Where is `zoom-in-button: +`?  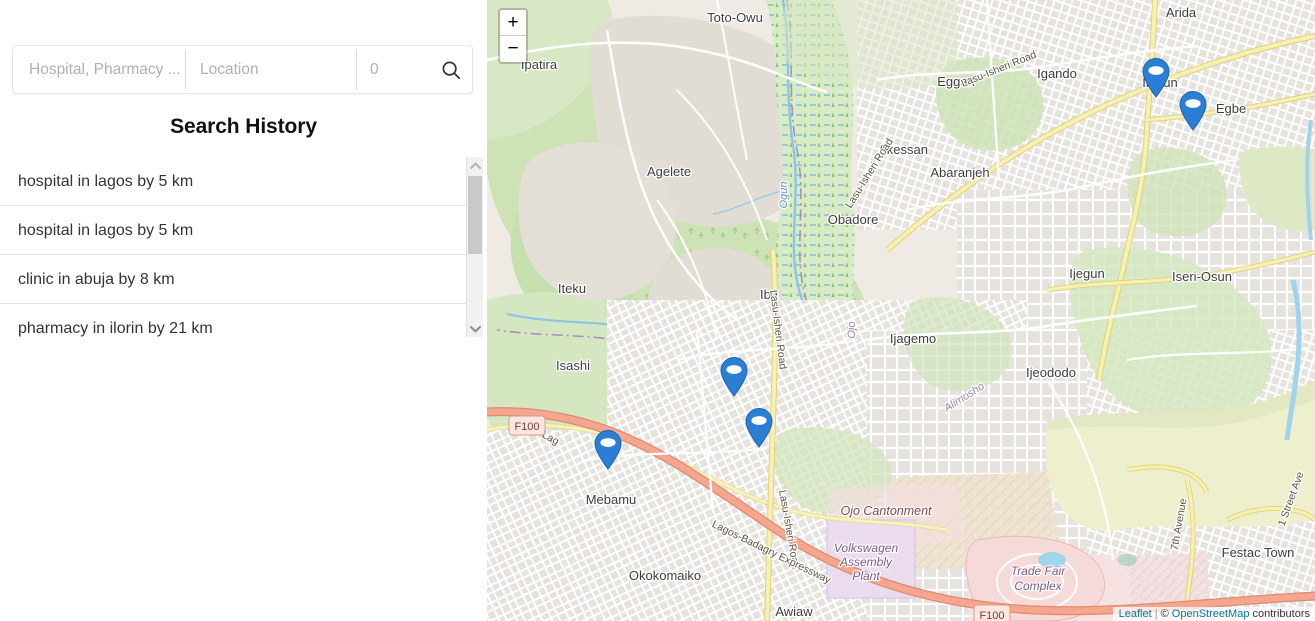 zoom-in-button: + is located at coordinates (513, 23).